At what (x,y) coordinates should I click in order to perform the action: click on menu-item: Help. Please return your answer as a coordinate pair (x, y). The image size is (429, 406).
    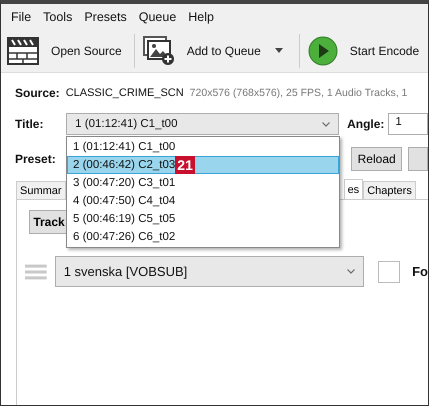
    Looking at the image, I should click on (201, 17).